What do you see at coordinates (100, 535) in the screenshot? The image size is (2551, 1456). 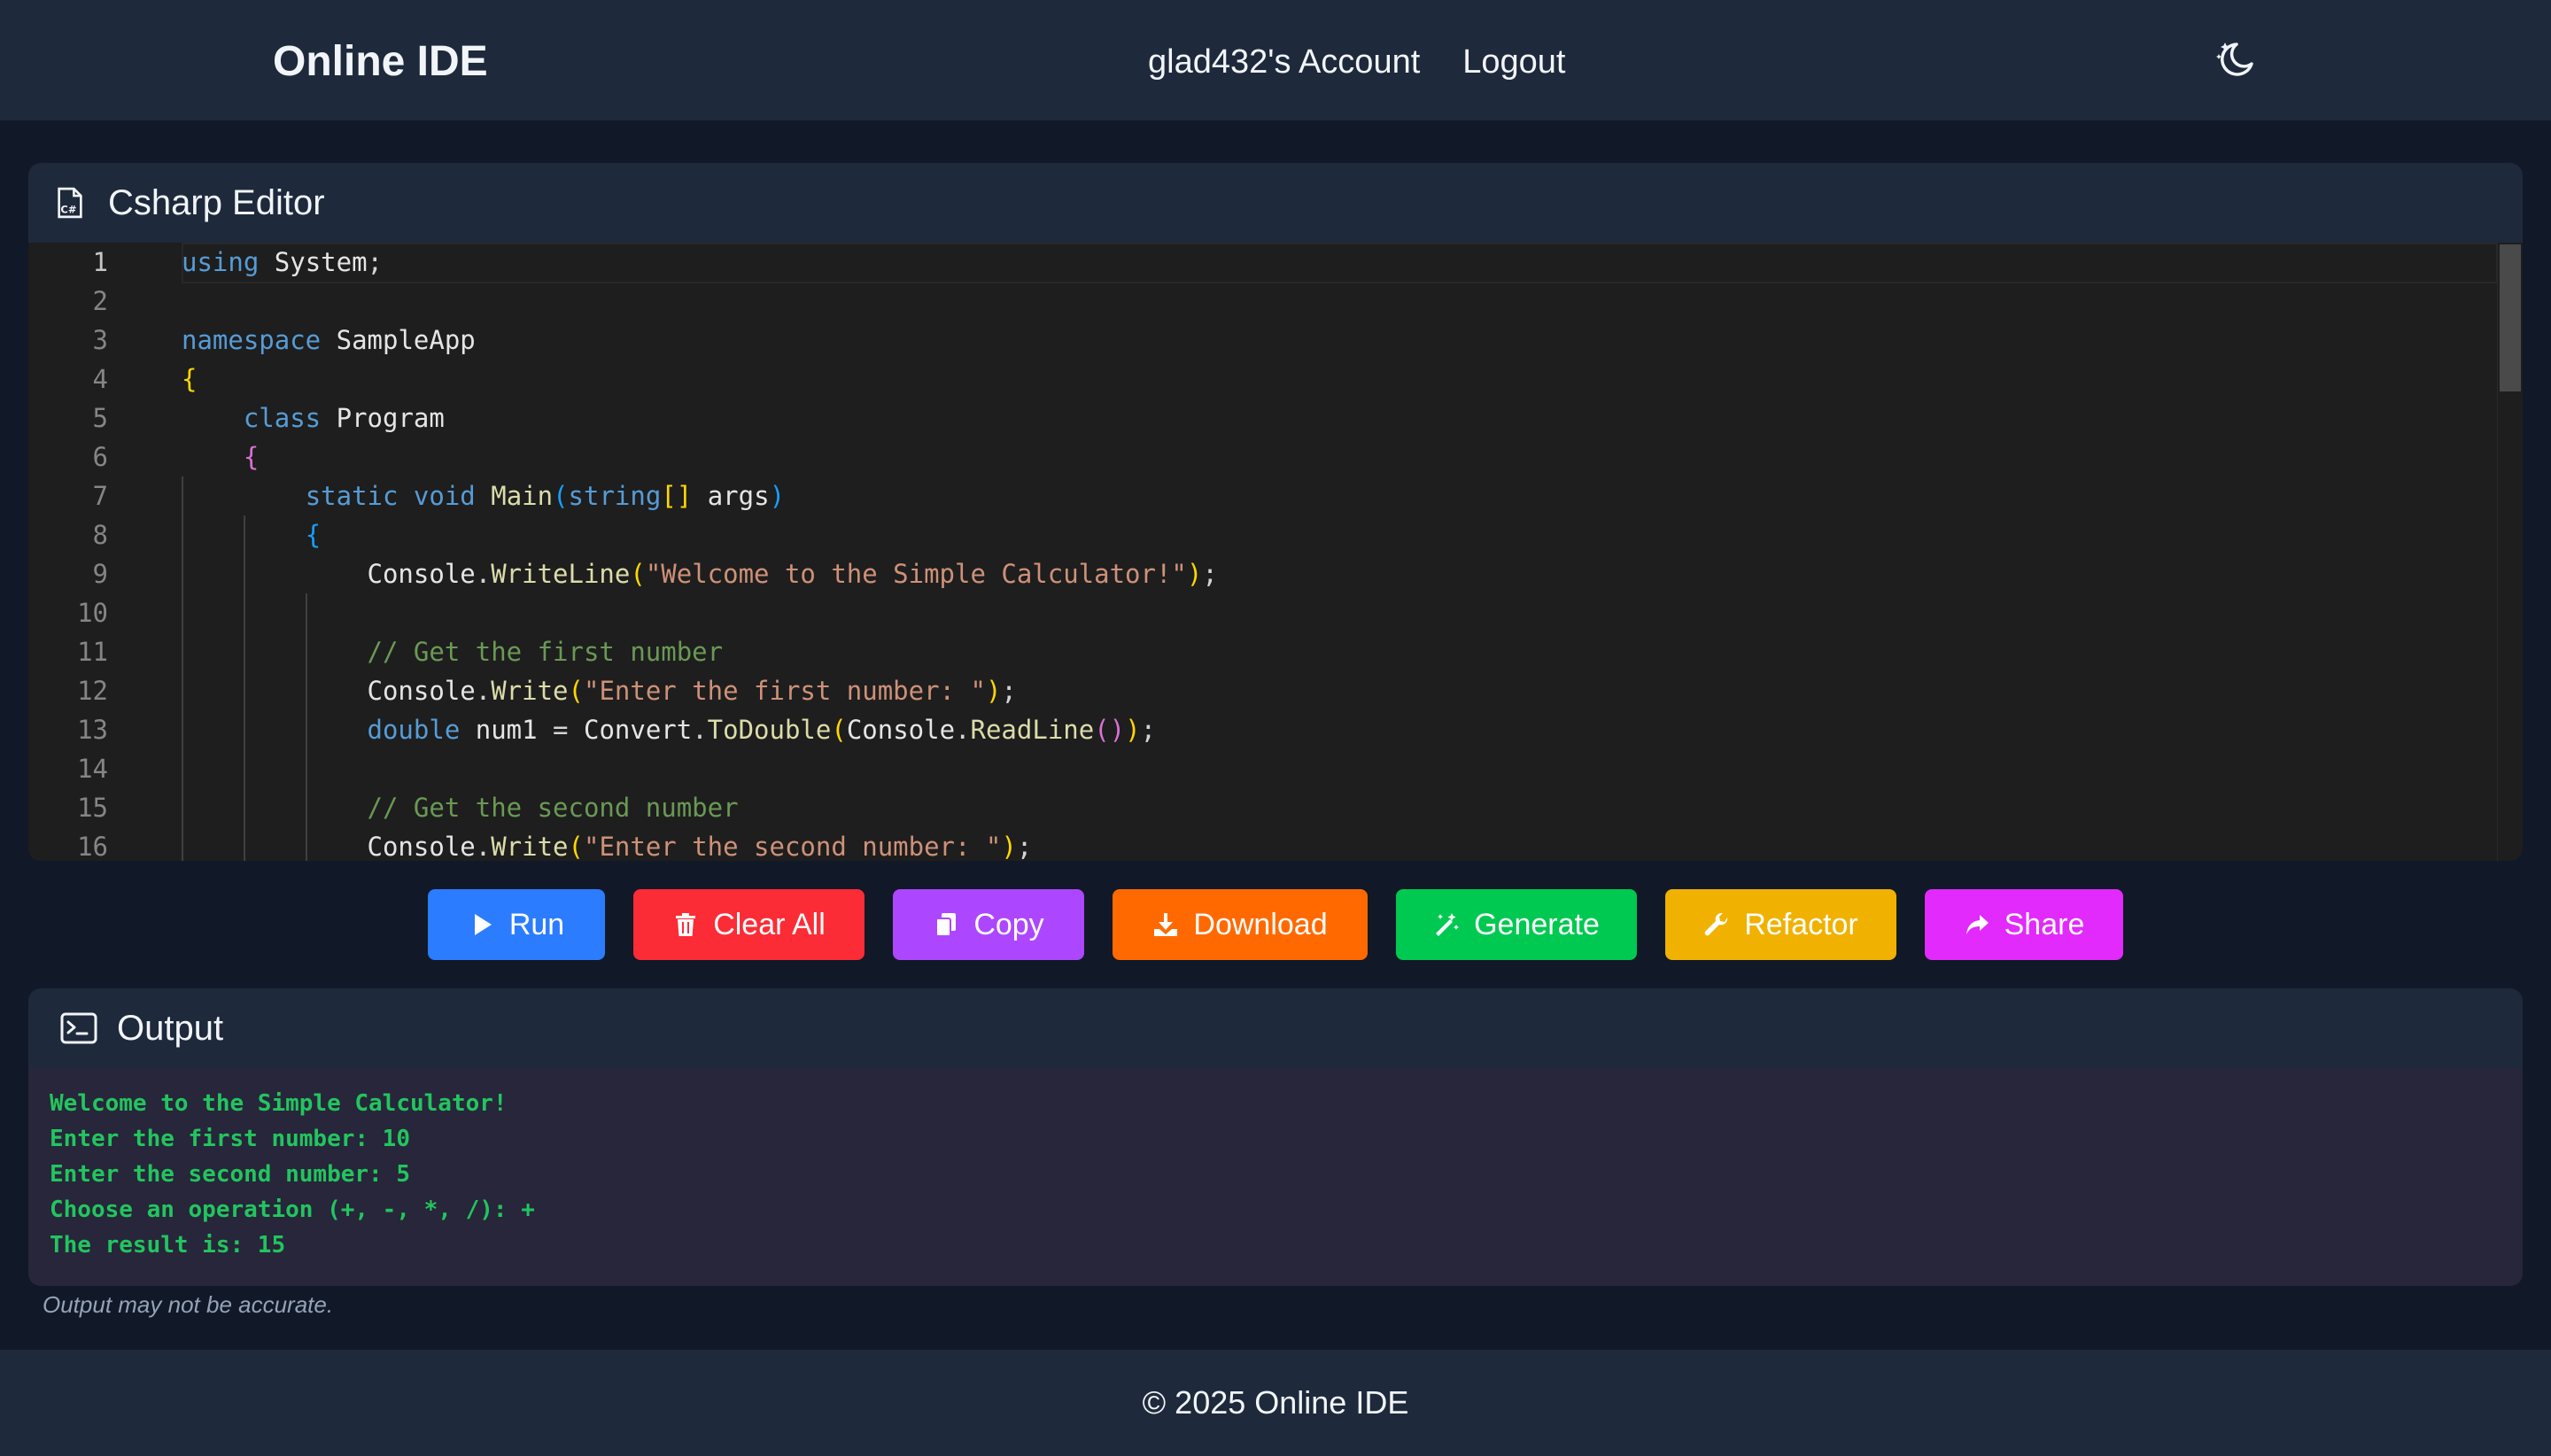 I see `line-number: 8` at bounding box center [100, 535].